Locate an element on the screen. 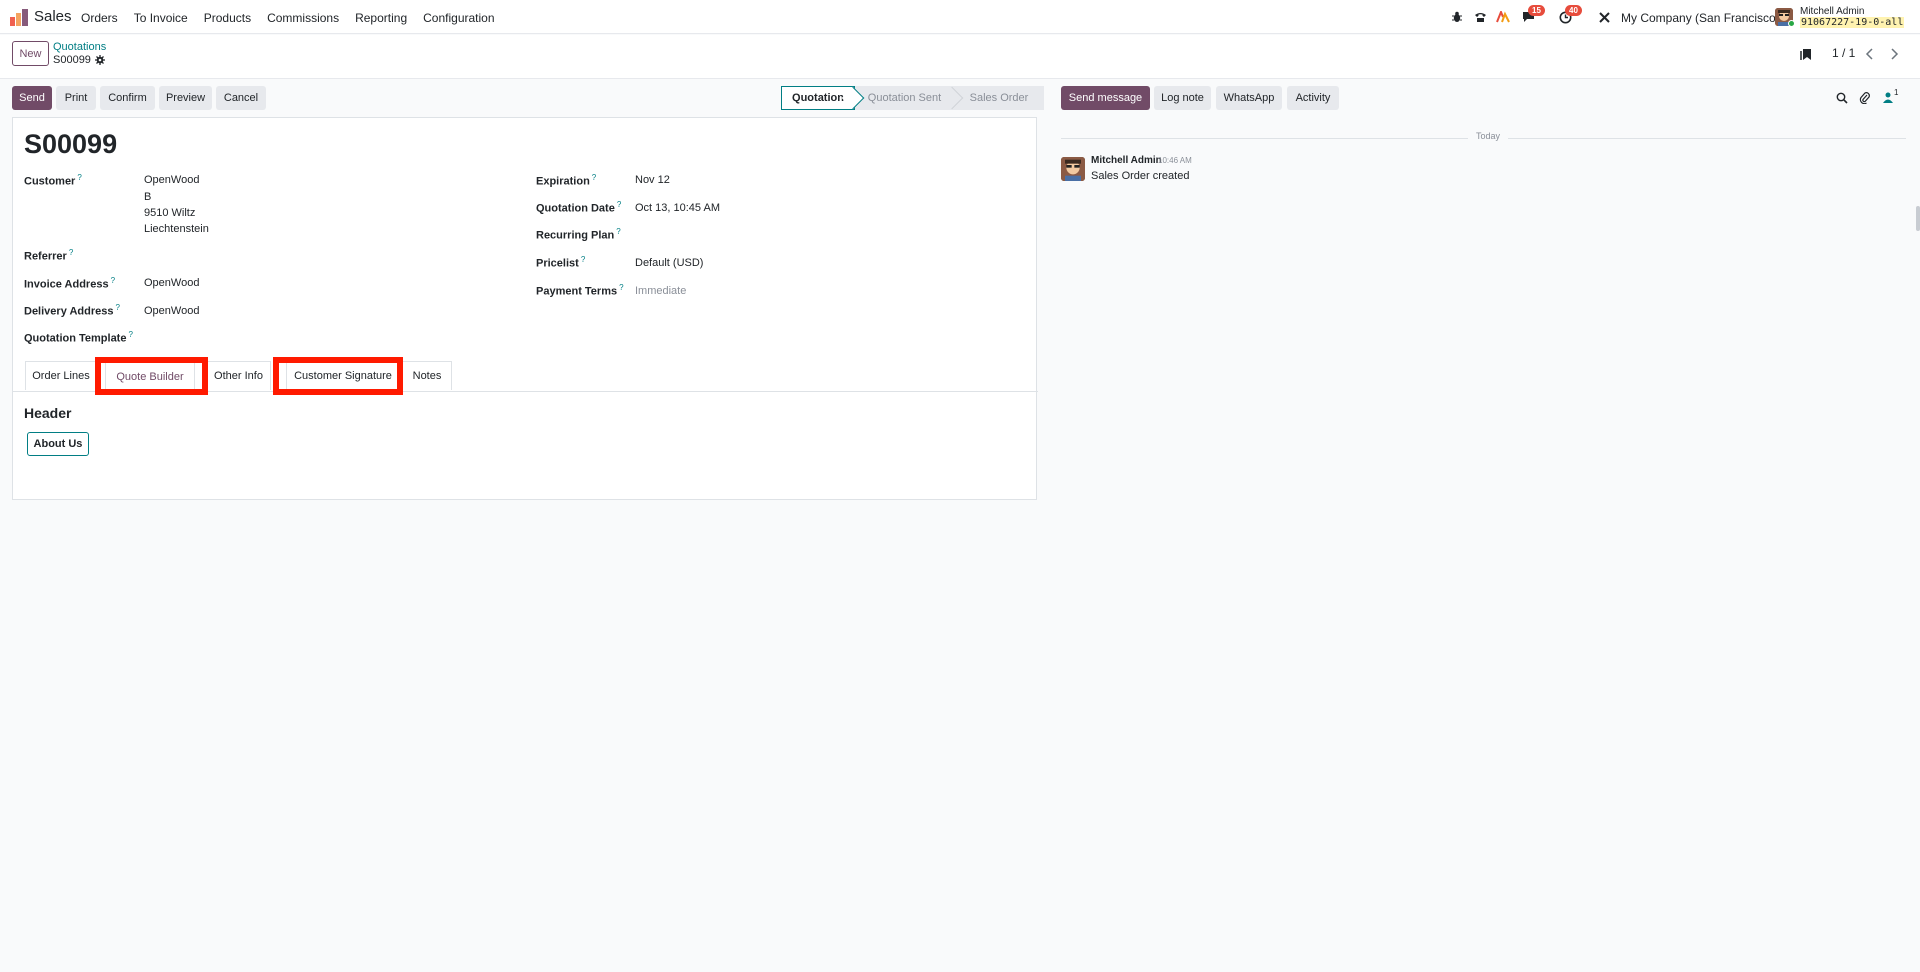 This screenshot has height=972, width=1920. tab-quote-builder: Quote Builder is located at coordinates (150, 375).